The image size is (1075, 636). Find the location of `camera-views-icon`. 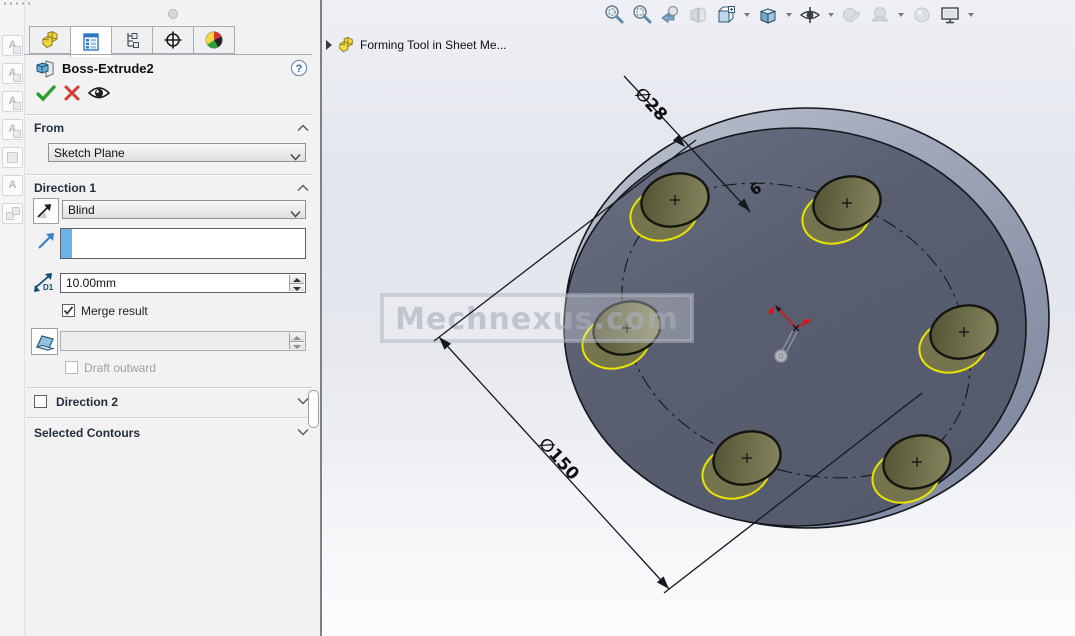

camera-views-icon is located at coordinates (950, 15).